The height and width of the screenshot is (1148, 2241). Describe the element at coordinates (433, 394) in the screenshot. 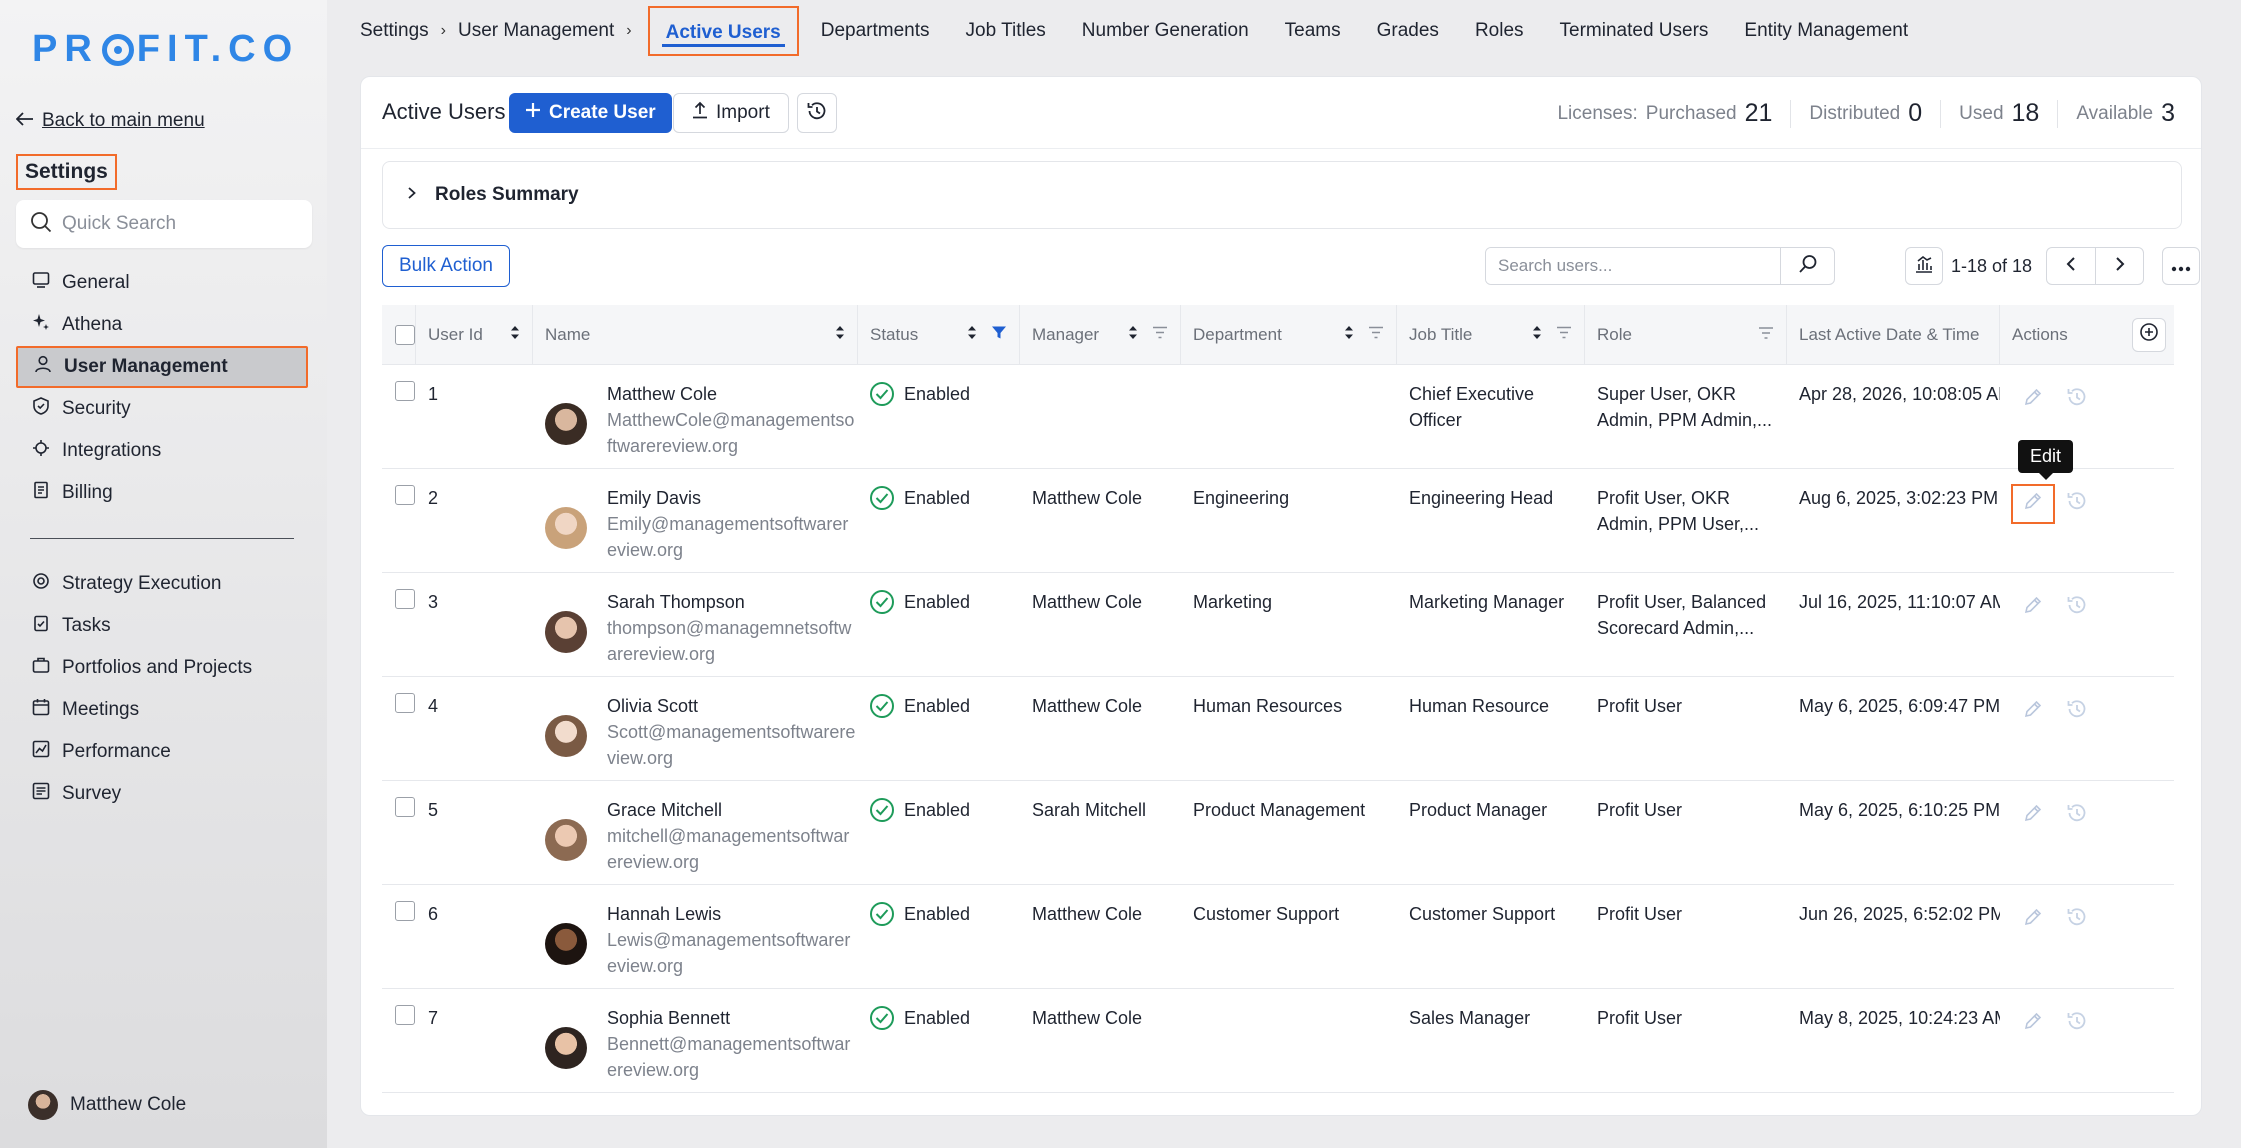

I see `user-id: 1` at that location.